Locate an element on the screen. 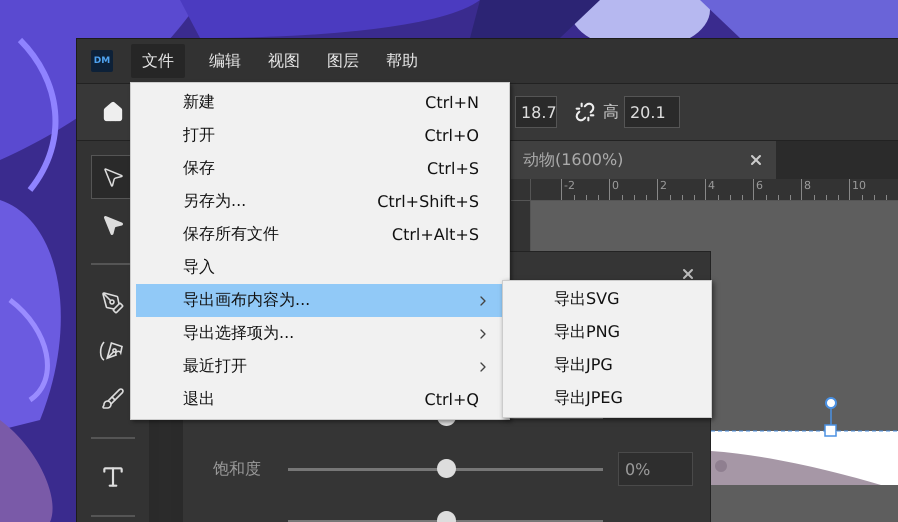  app-logo: DM is located at coordinates (102, 61).